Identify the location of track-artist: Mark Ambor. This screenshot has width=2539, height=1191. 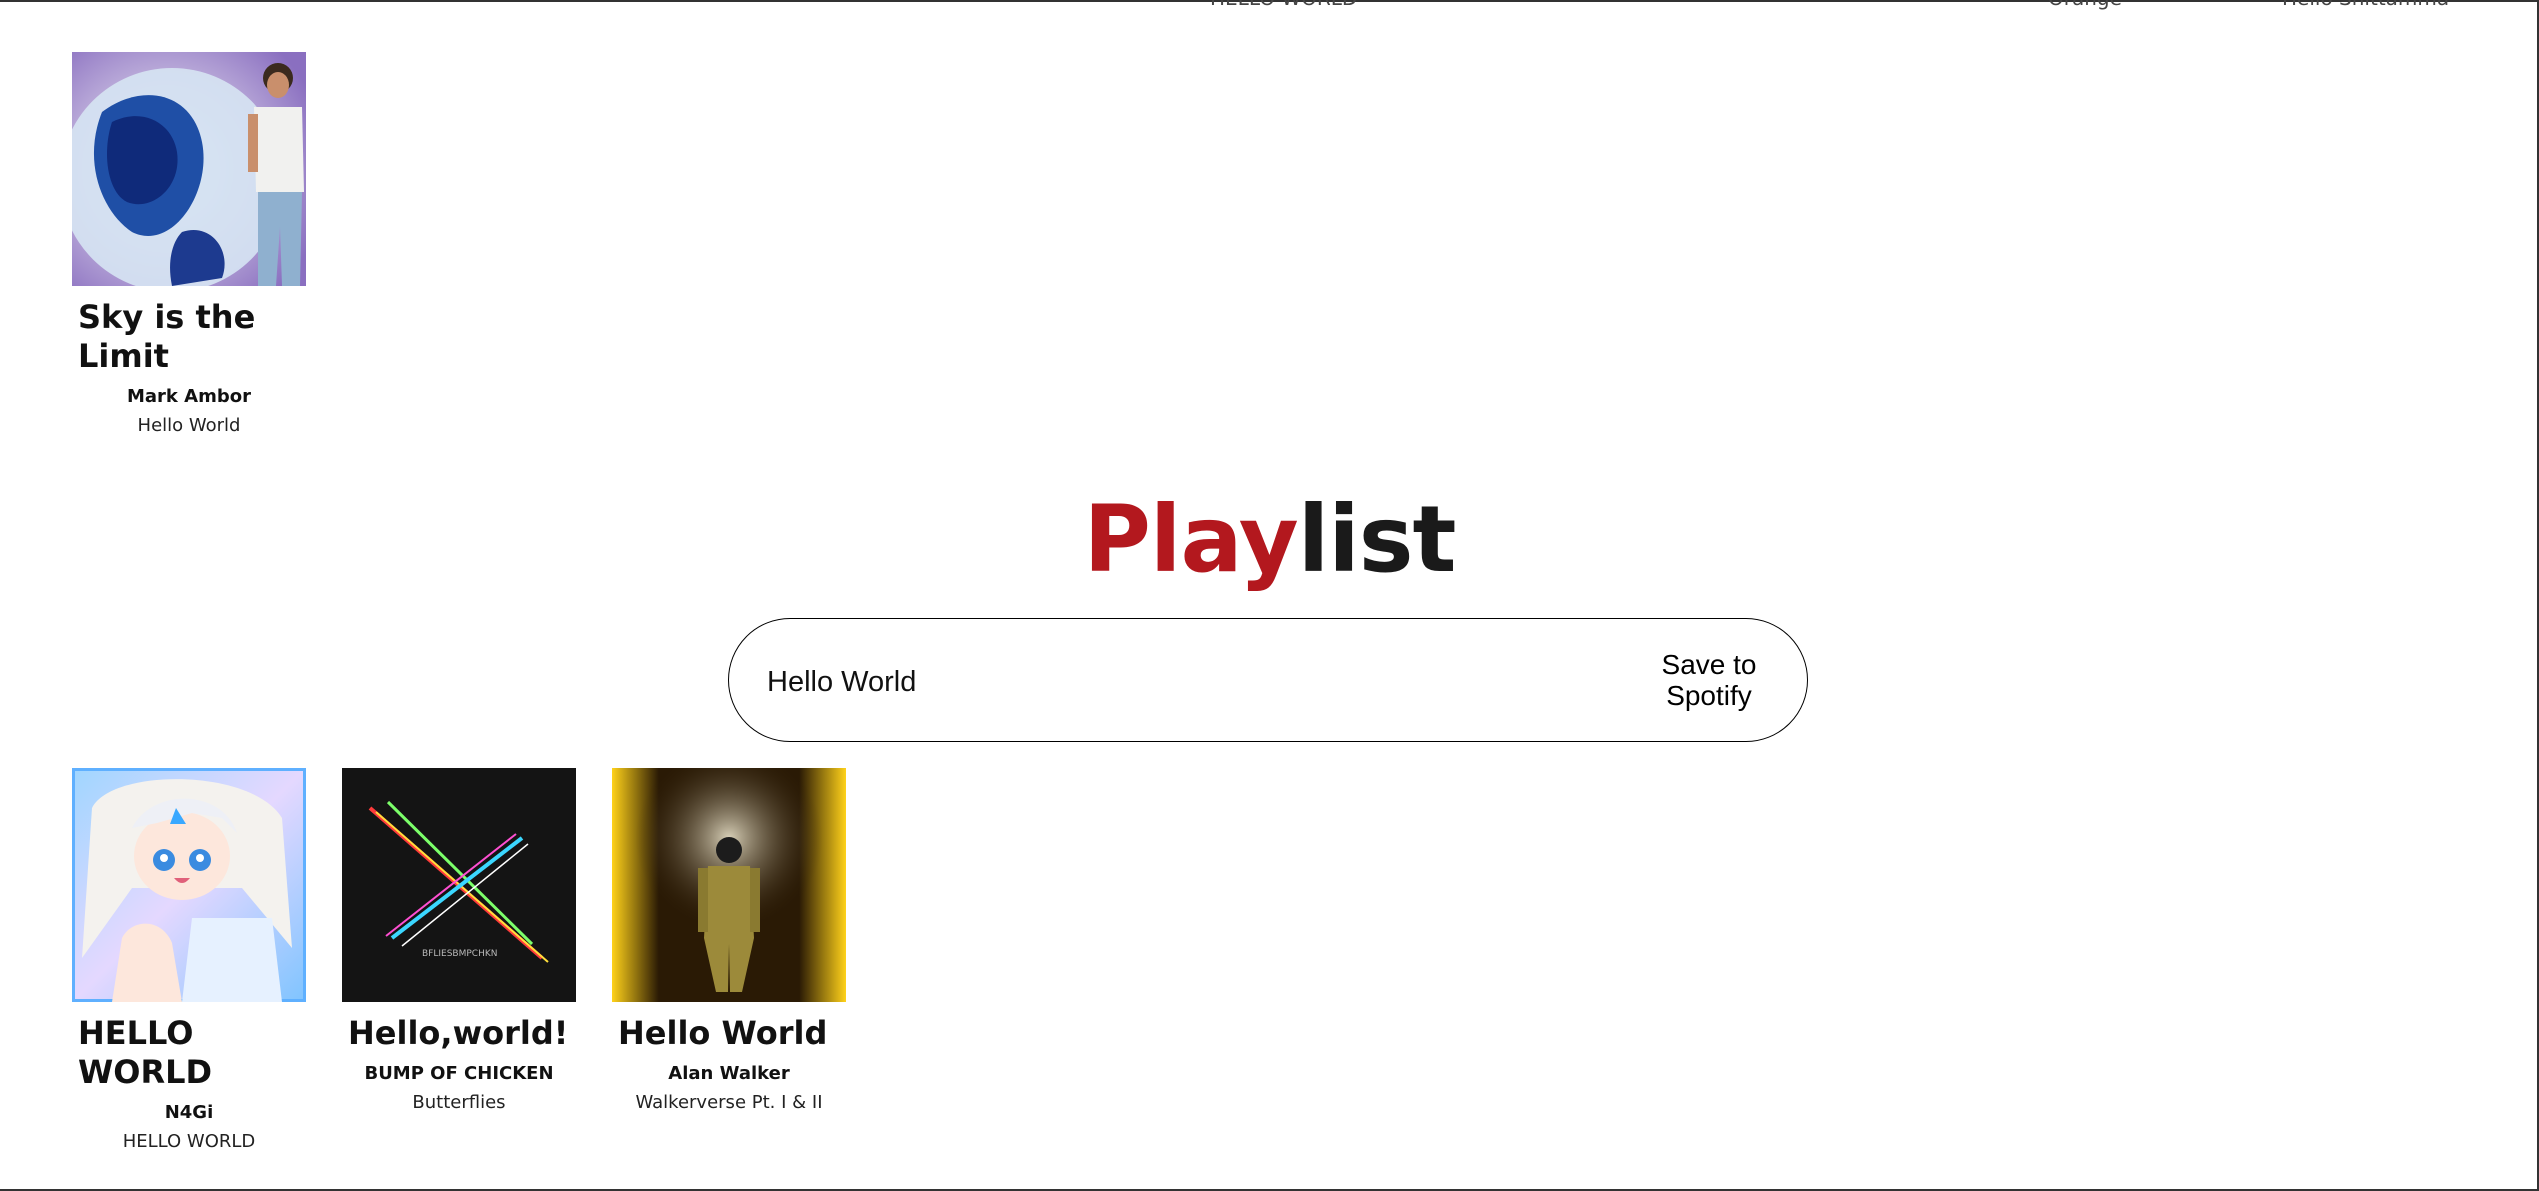
(189, 396).